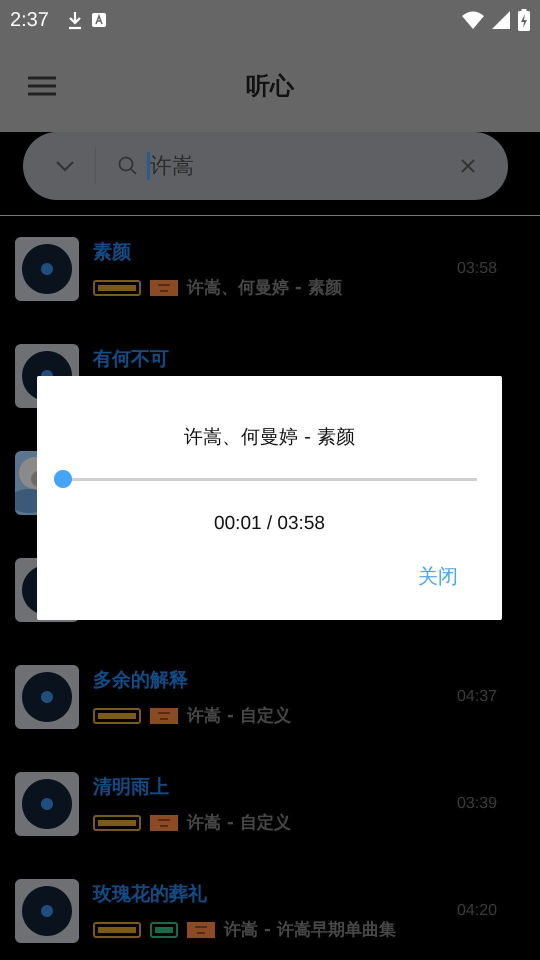  I want to click on text-cursor, so click(148, 166).